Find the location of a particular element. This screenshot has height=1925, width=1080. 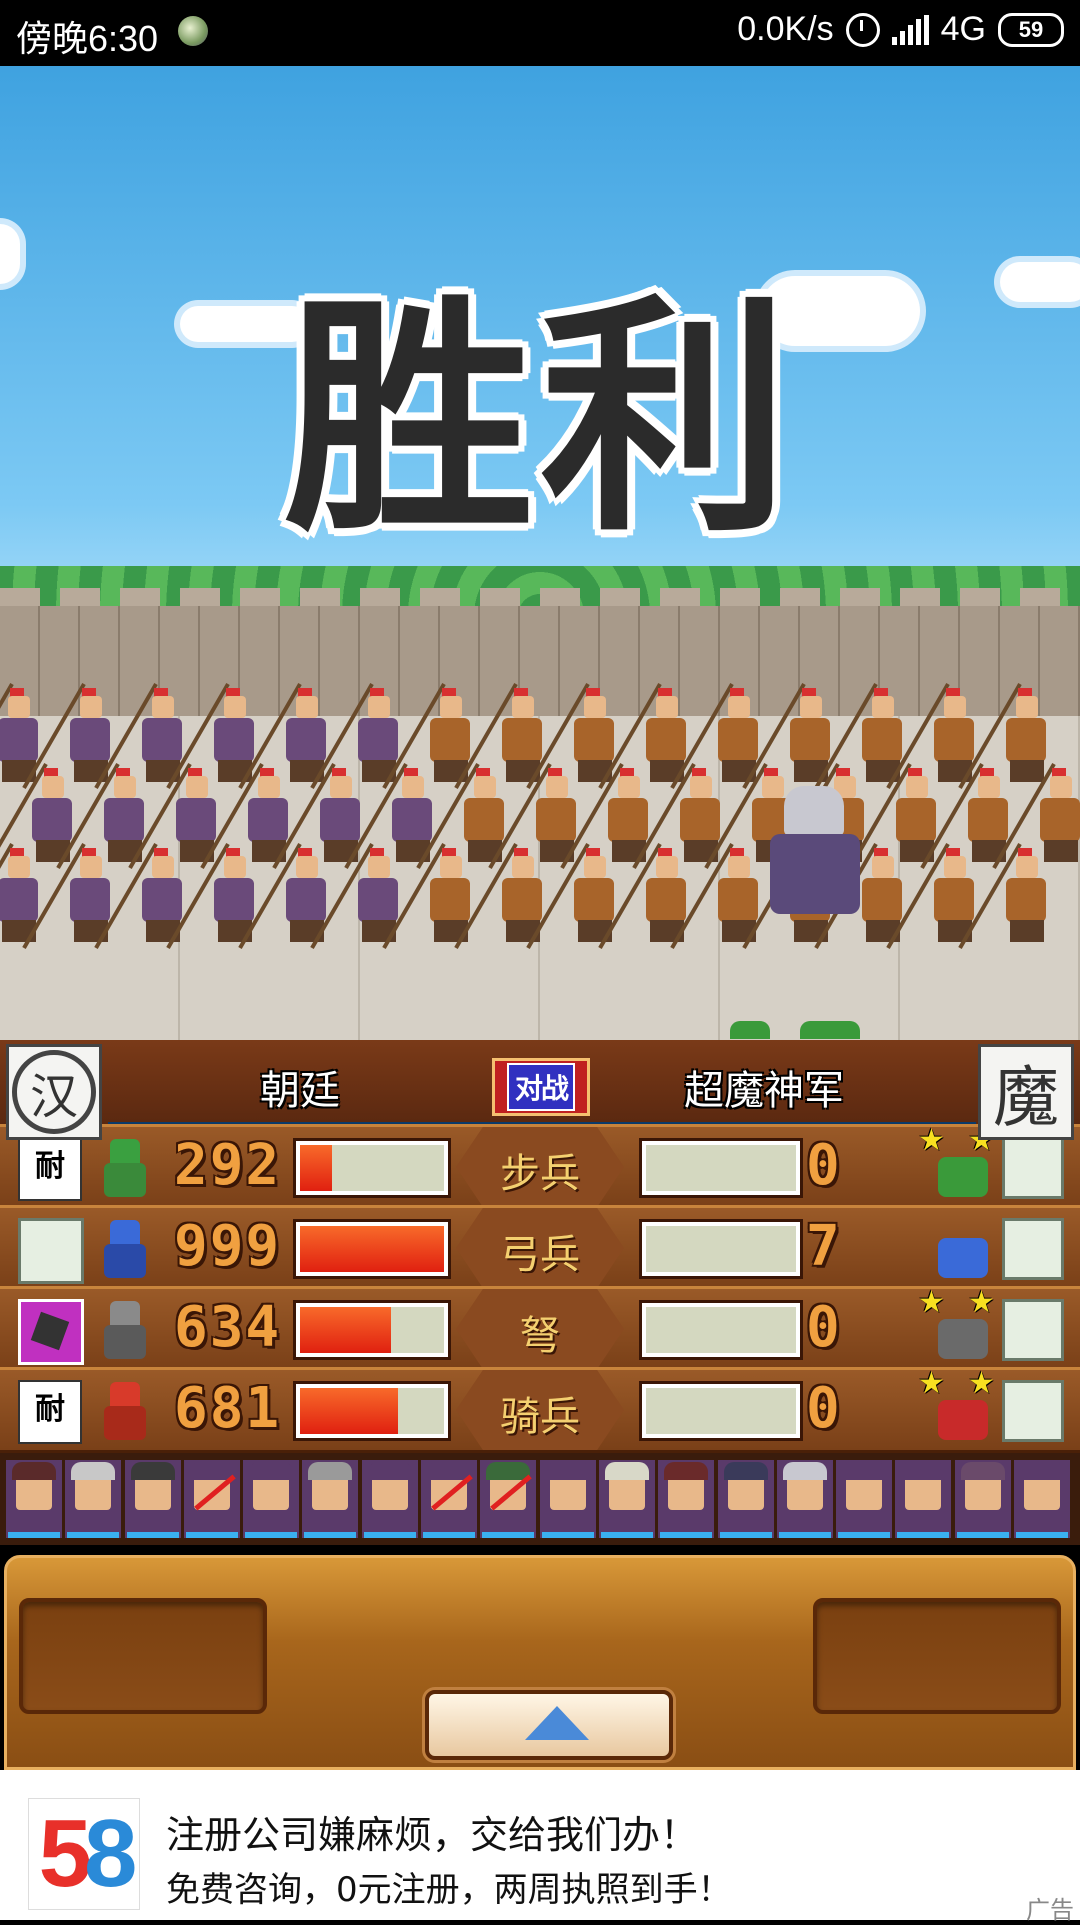

ally-count: 999 is located at coordinates (228, 1246).